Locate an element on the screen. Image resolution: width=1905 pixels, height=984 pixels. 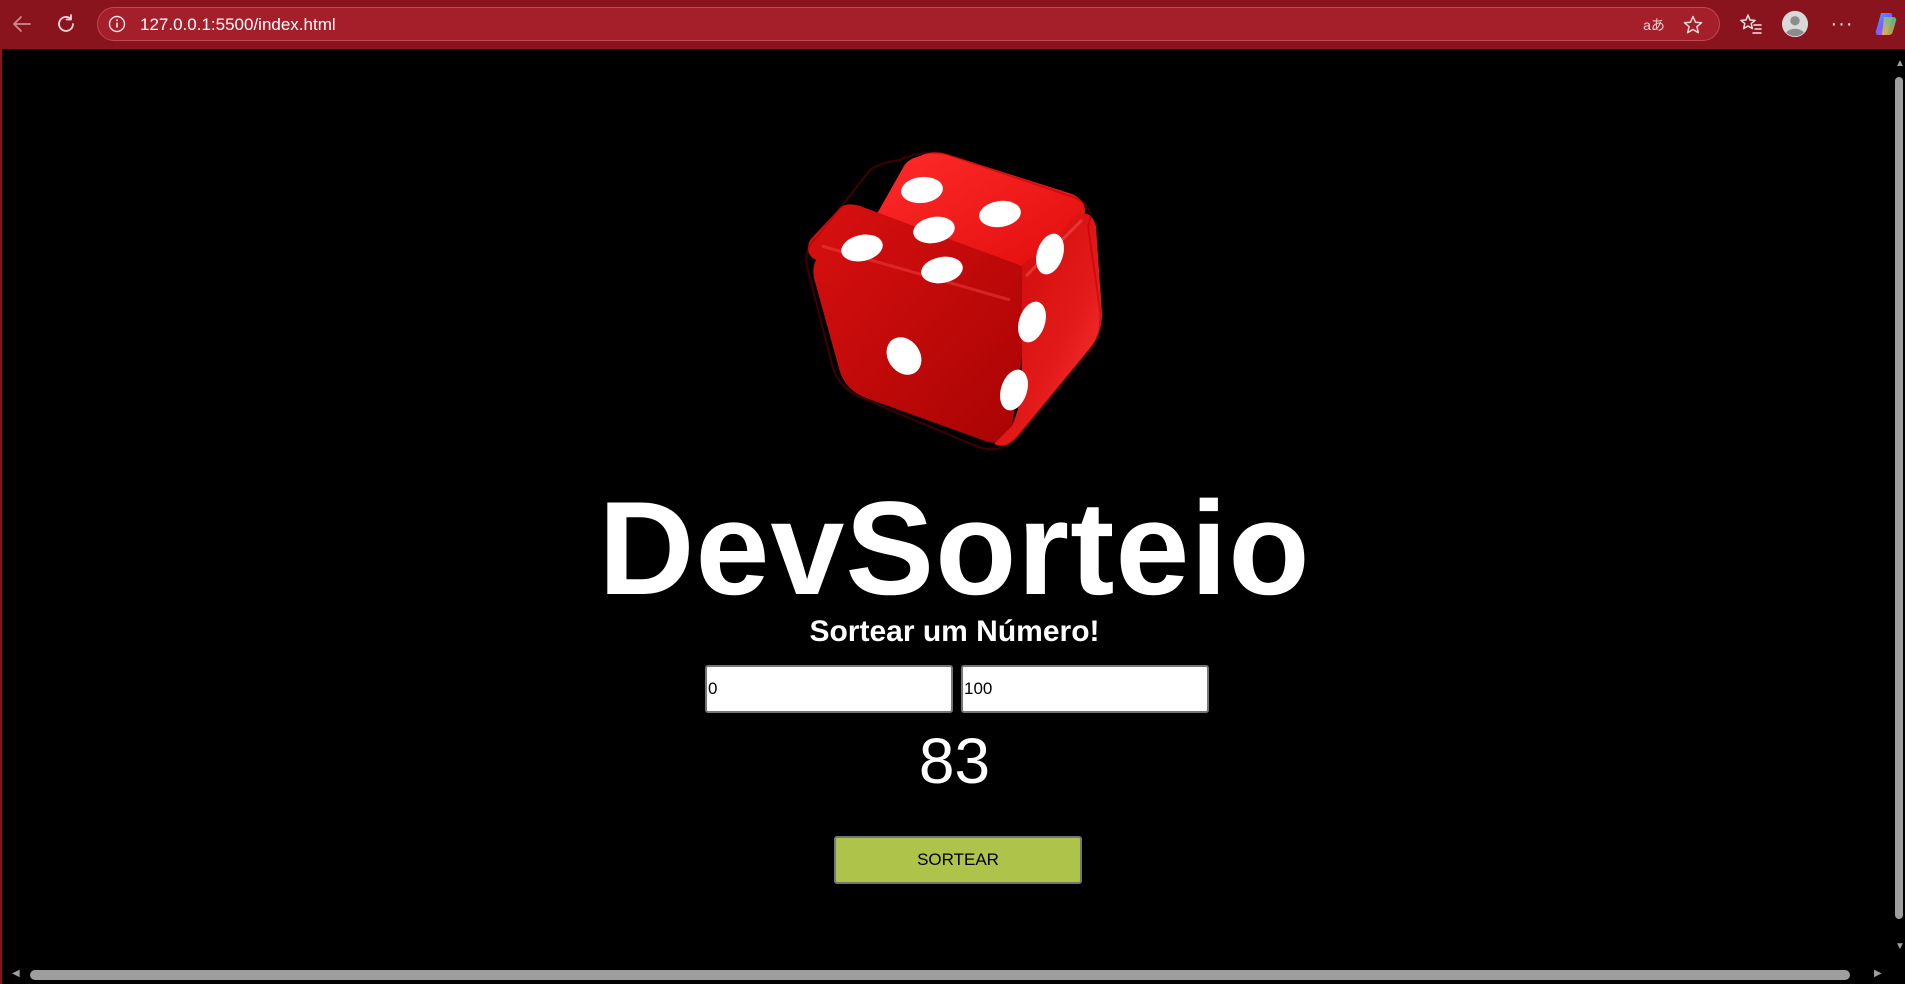
favorite-star-icon is located at coordinates (1693, 25).